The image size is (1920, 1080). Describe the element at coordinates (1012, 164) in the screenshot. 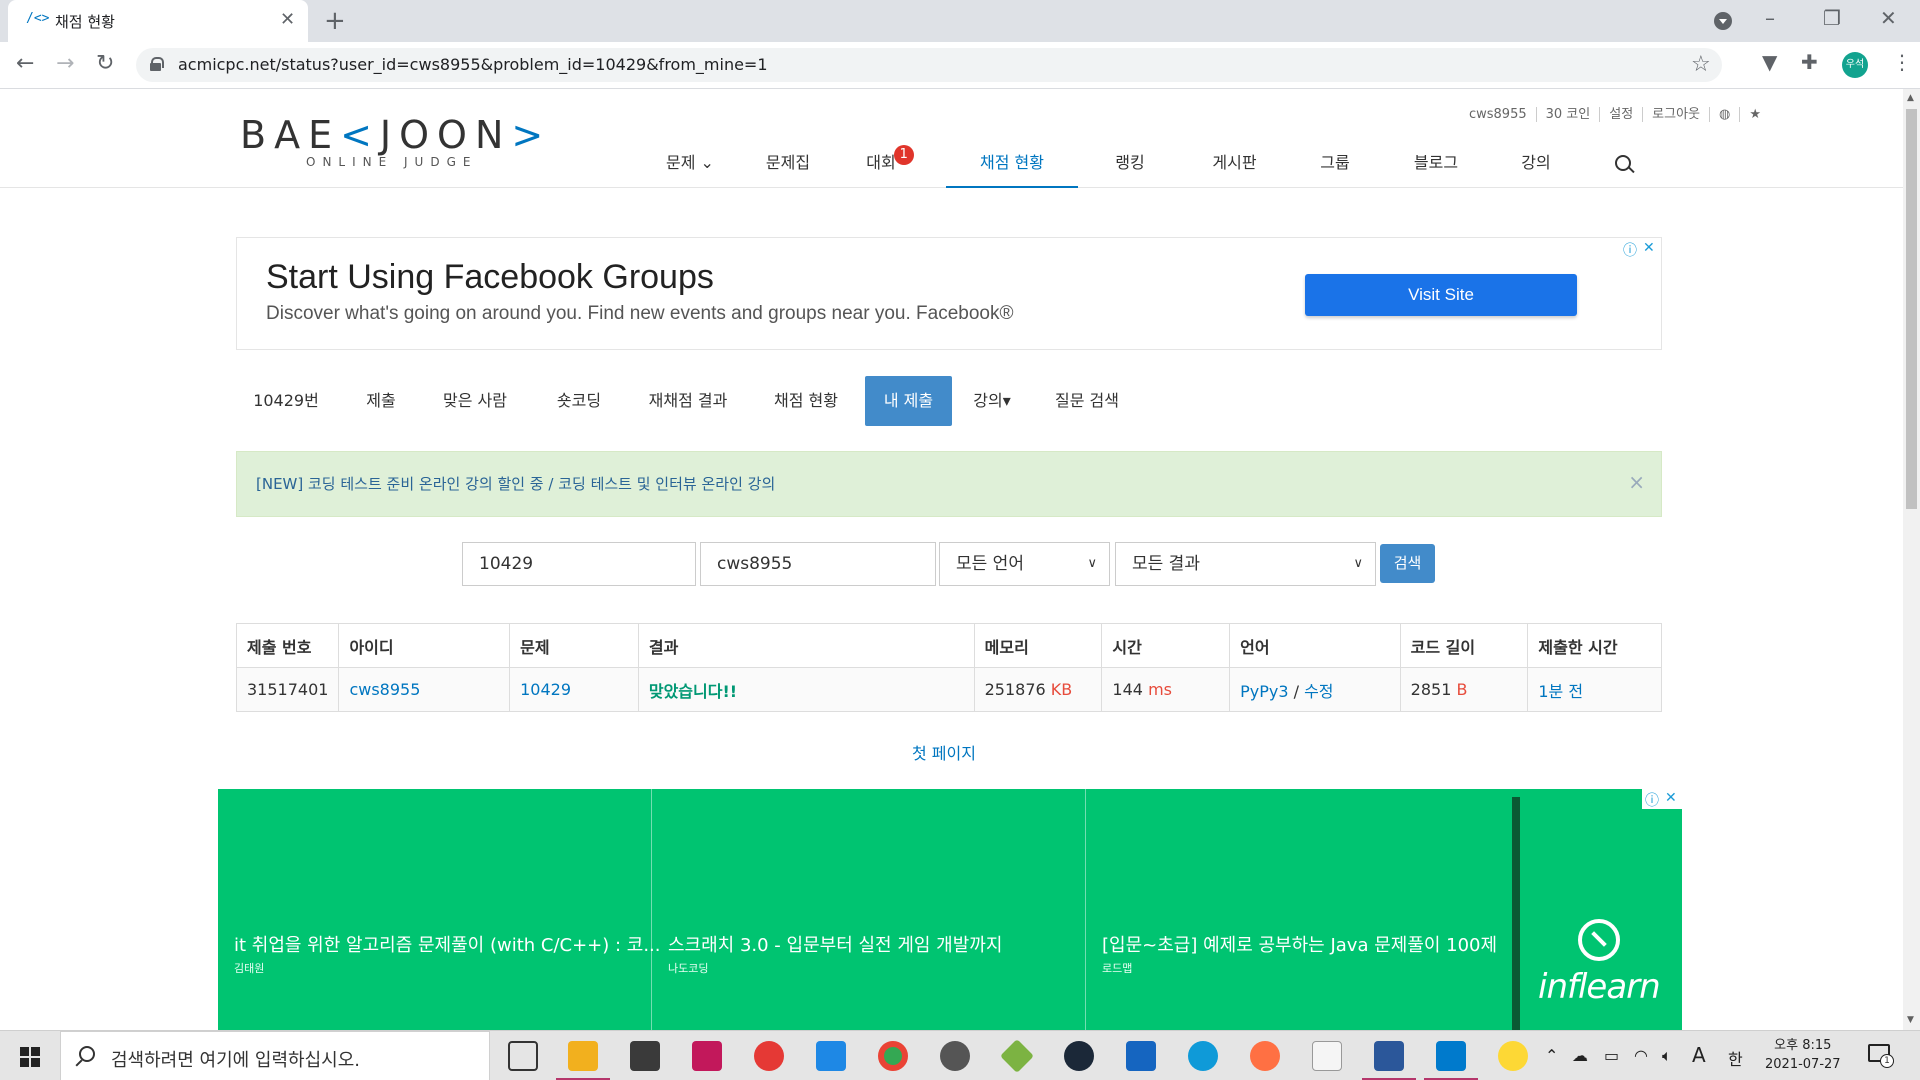

I see `nav-status: 채점 현황` at that location.